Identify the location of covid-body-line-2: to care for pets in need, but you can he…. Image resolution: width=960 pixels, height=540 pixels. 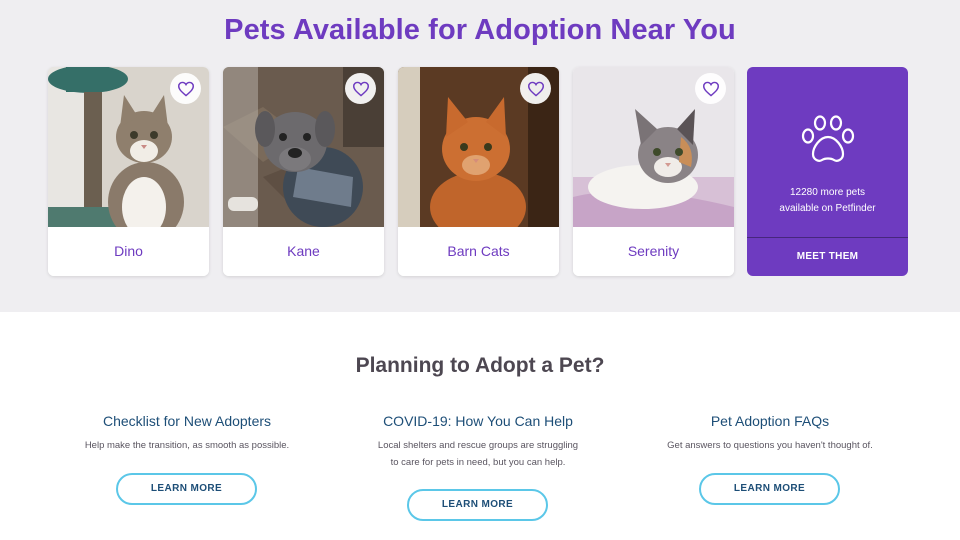
(478, 462).